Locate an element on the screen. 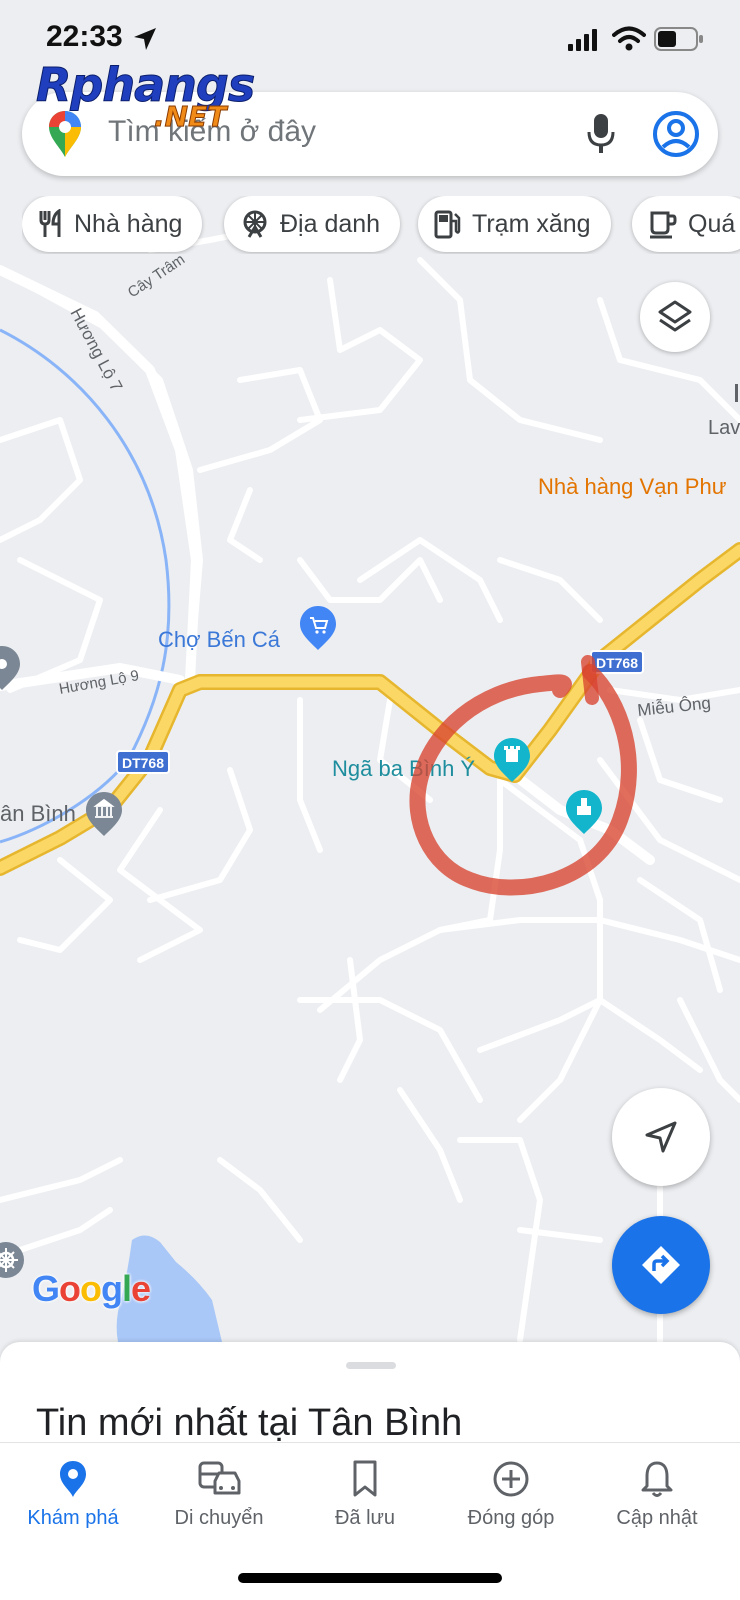  nav-explore-label: Khám phá is located at coordinates (73, 1518).